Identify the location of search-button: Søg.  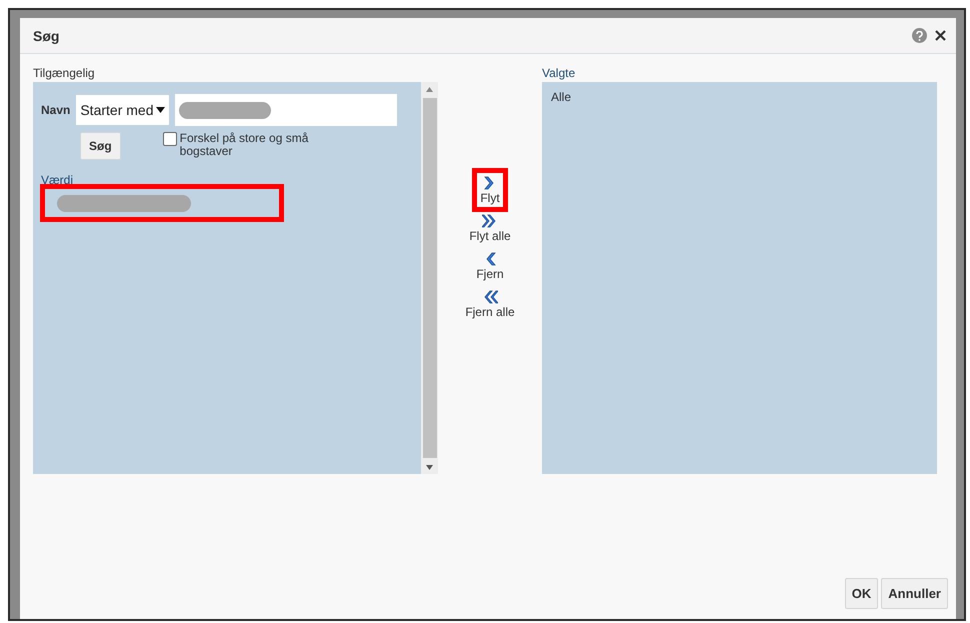
(100, 146).